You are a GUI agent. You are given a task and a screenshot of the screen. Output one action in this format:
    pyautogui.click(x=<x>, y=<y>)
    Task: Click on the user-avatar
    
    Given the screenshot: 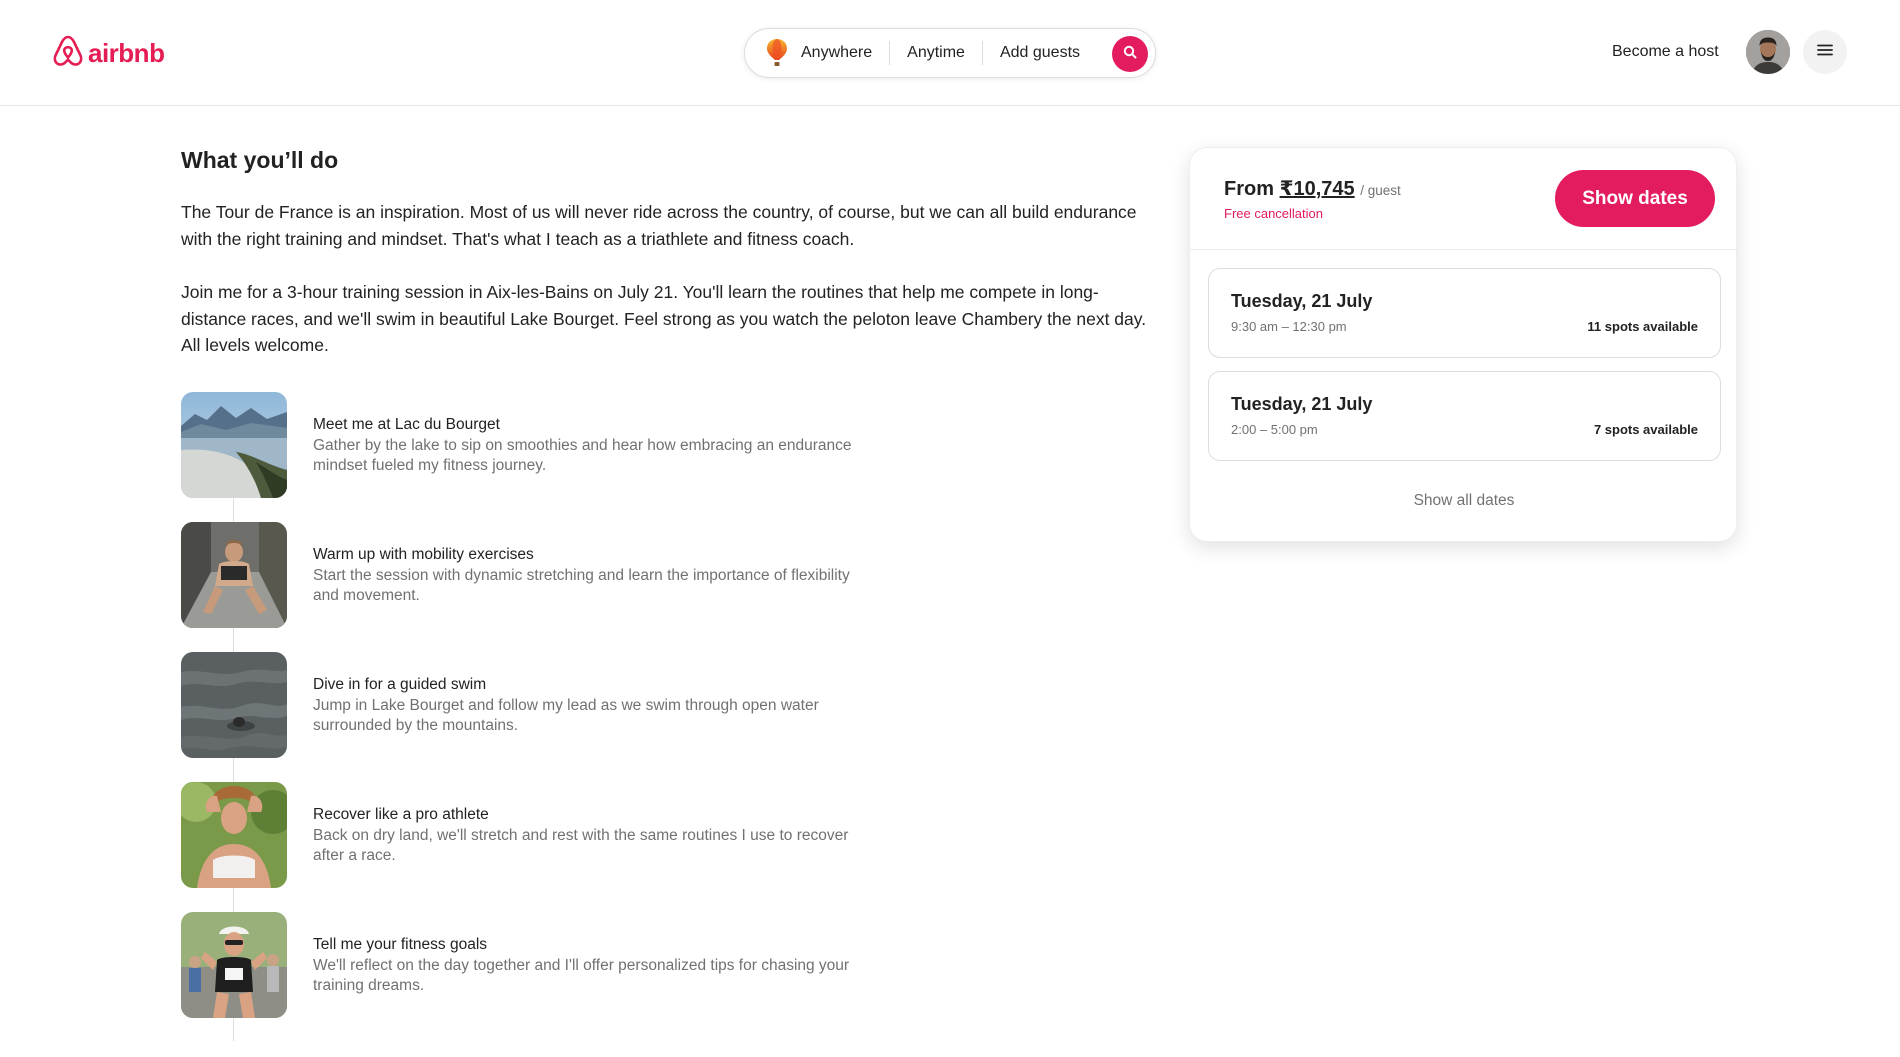 What is the action you would take?
    pyautogui.click(x=1768, y=52)
    